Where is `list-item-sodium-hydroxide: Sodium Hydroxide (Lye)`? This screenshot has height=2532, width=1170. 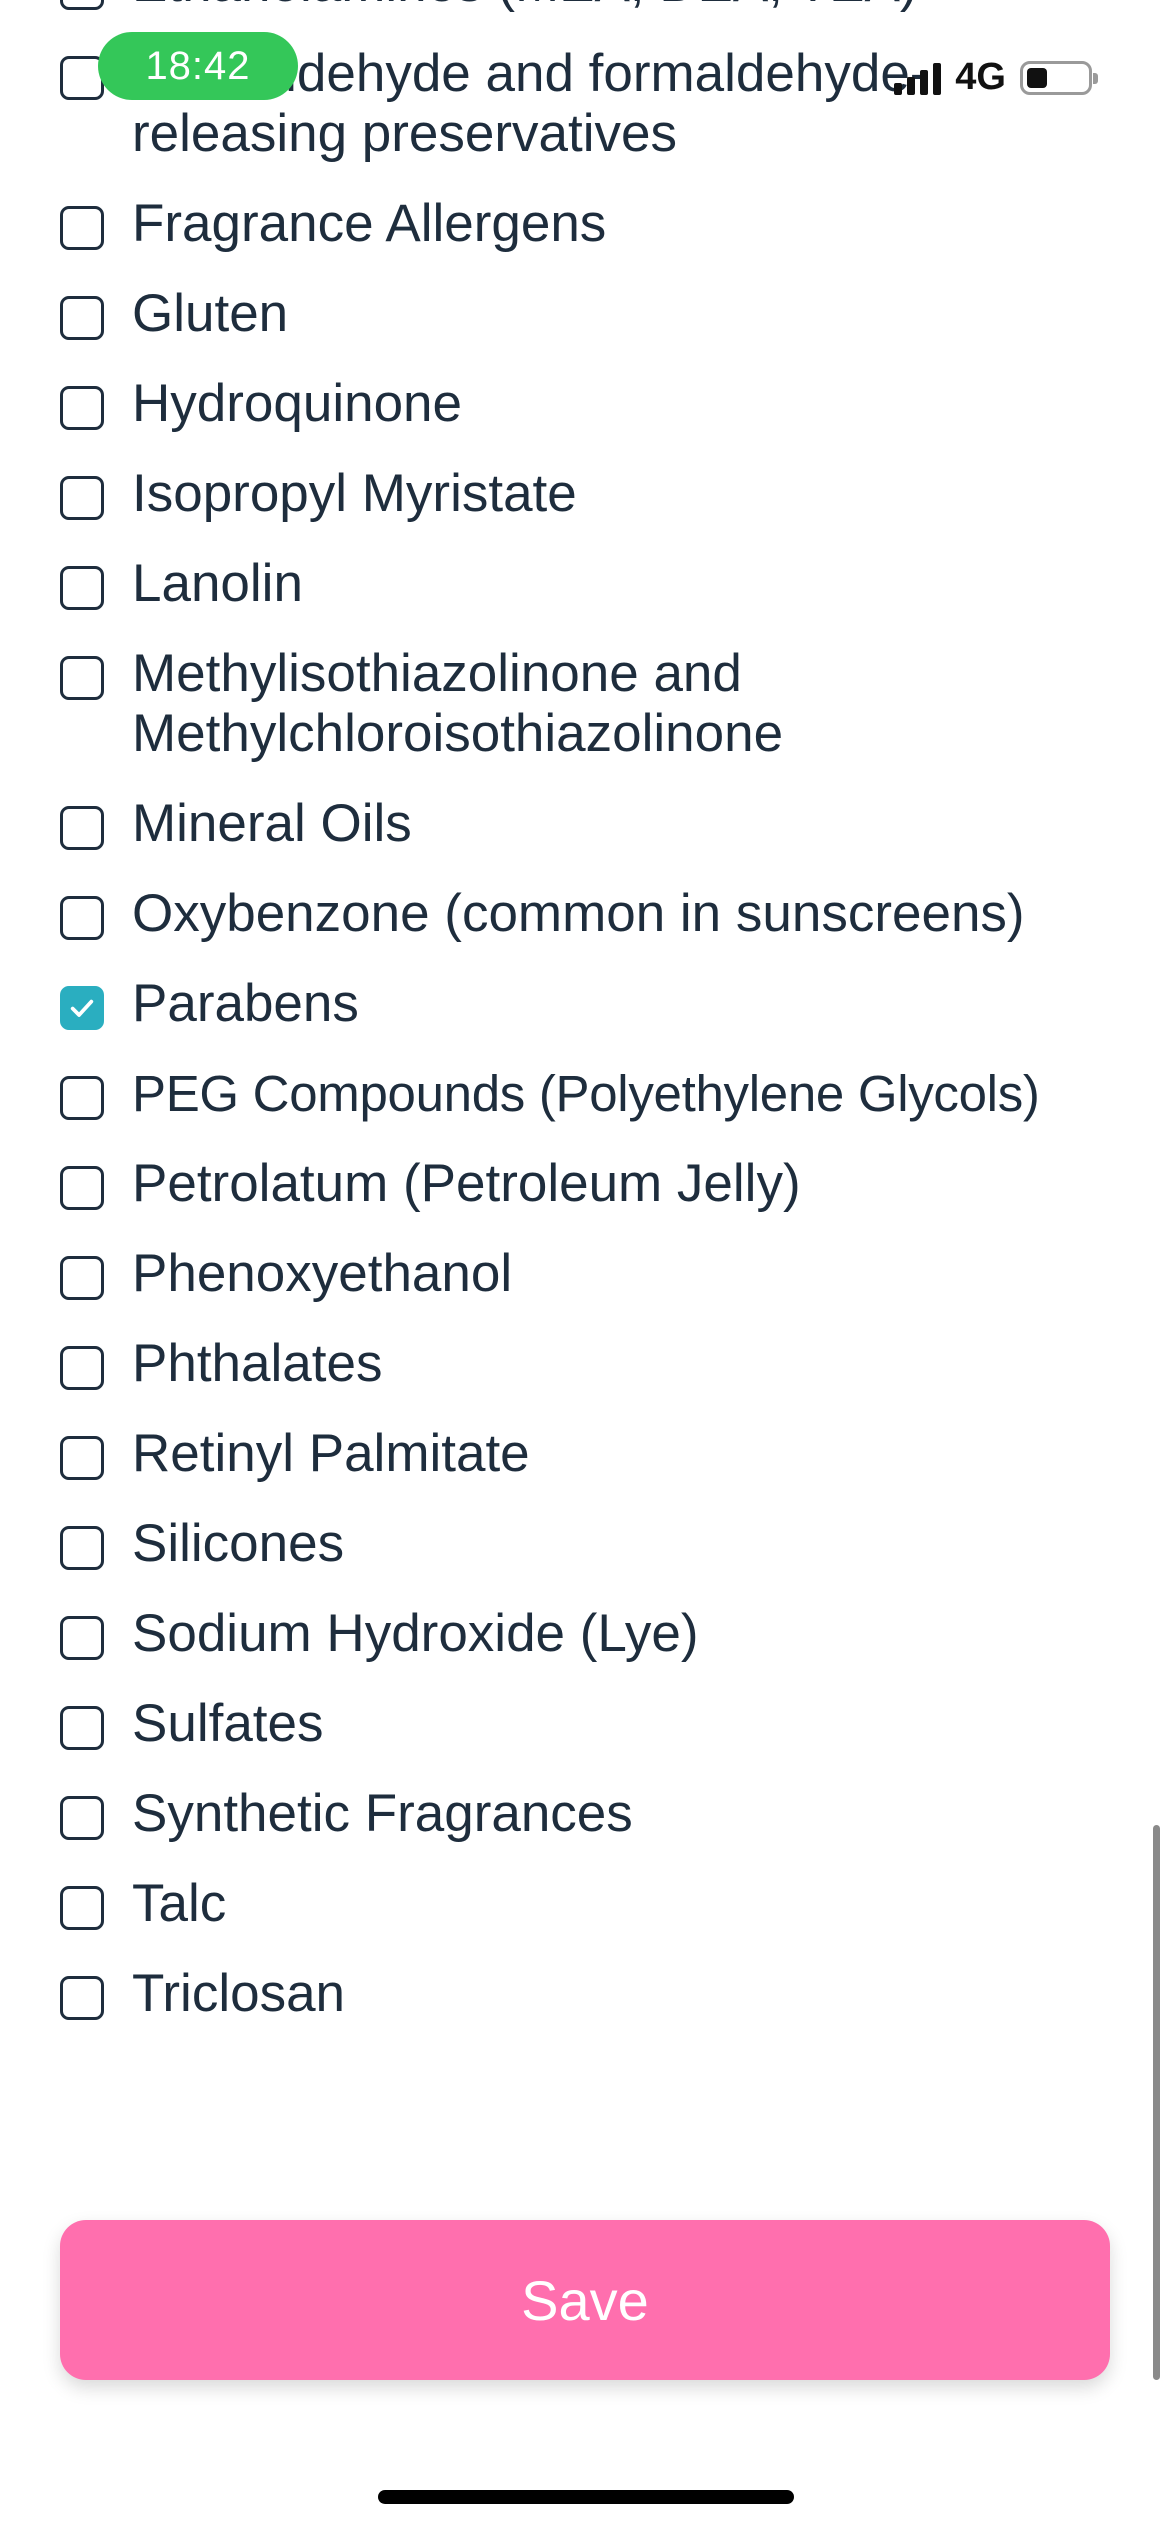 list-item-sodium-hydroxide: Sodium Hydroxide (Lye) is located at coordinates (585, 1649).